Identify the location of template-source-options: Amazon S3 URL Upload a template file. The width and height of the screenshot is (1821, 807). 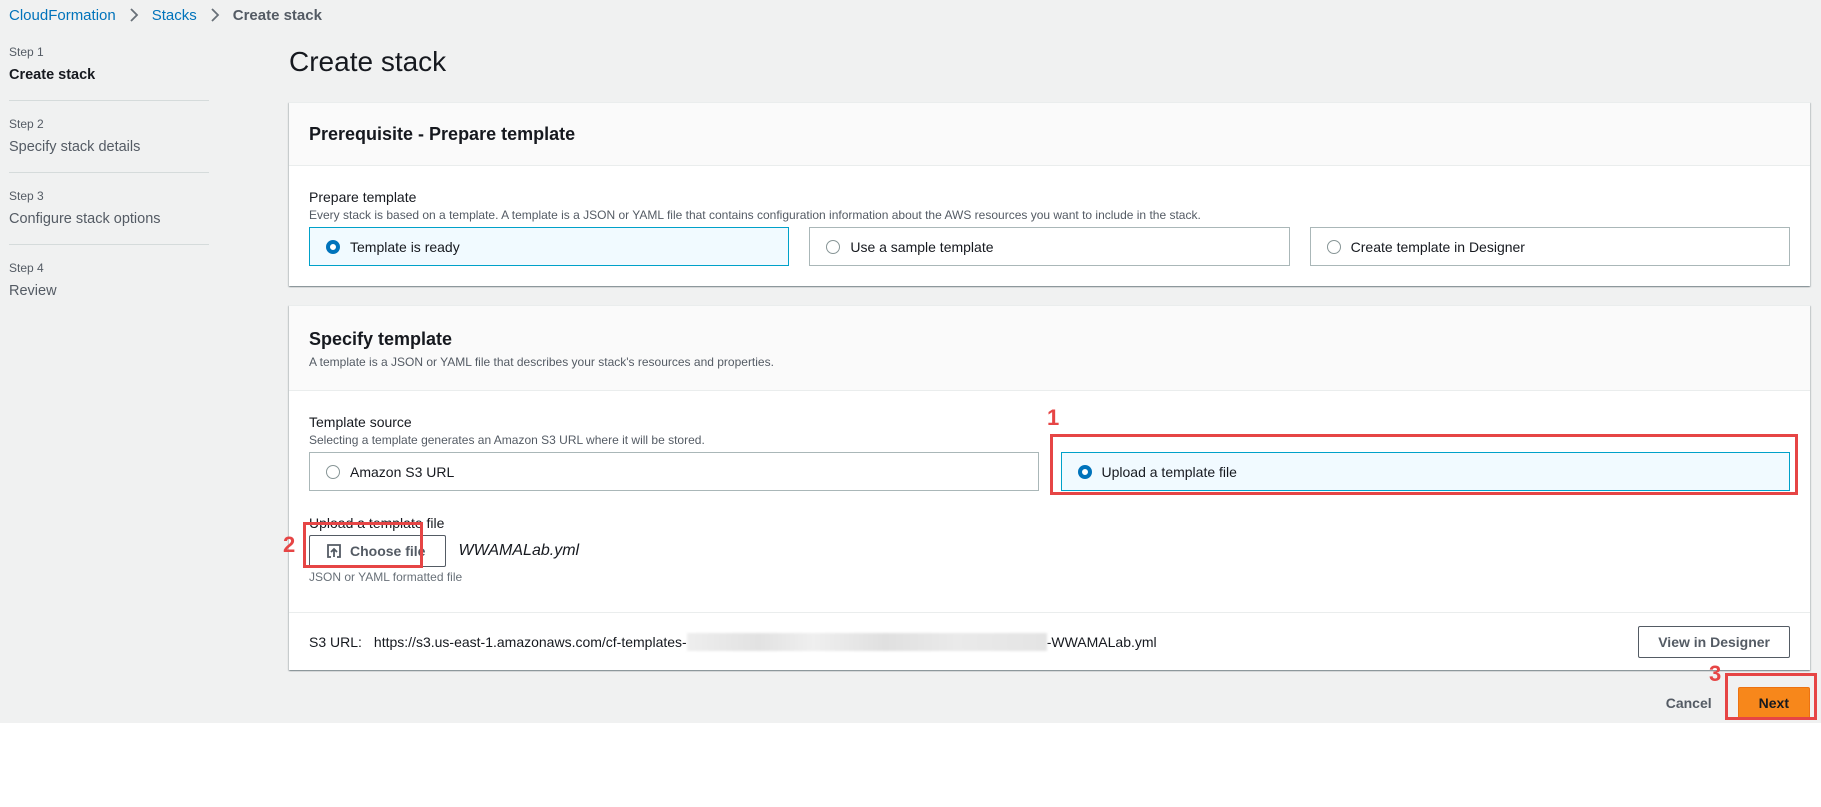
(1049, 471).